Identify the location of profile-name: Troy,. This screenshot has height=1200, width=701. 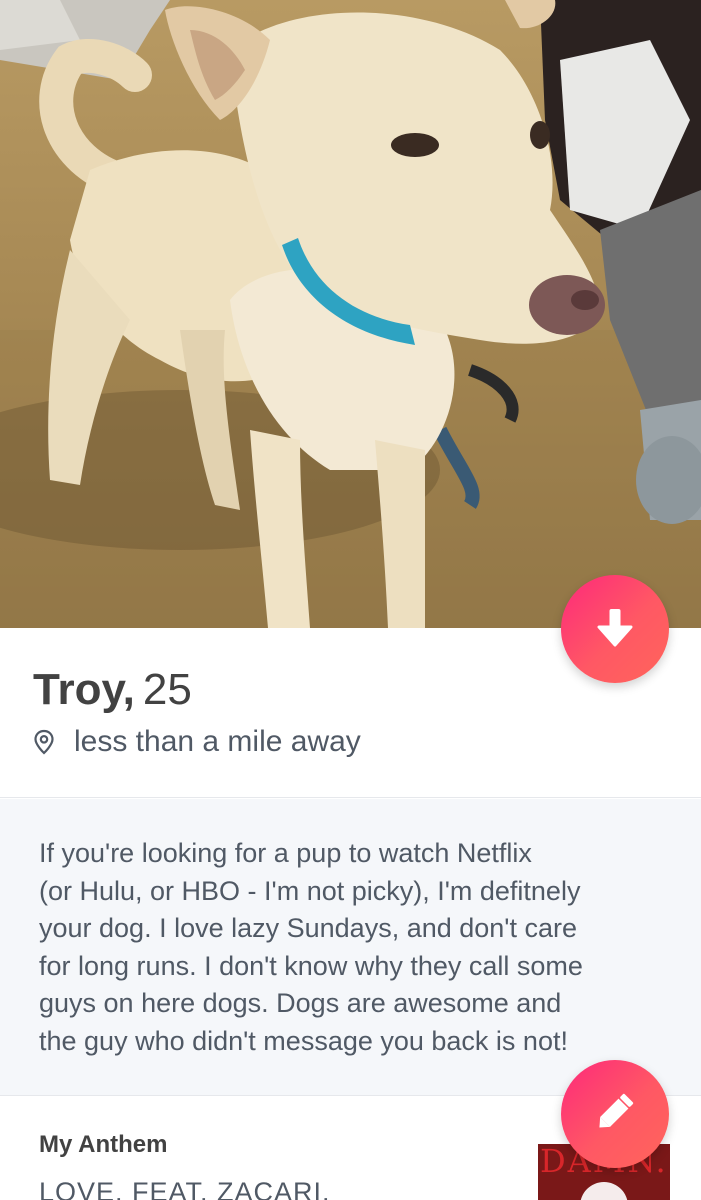
(84, 689).